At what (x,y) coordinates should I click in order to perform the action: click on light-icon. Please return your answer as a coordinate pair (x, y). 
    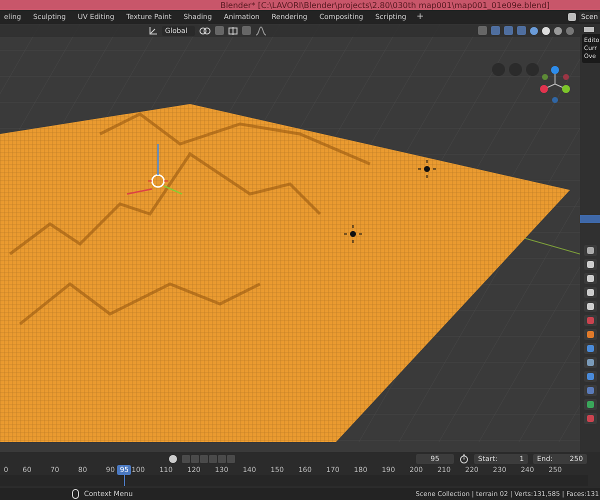
    Looking at the image, I should click on (353, 234).